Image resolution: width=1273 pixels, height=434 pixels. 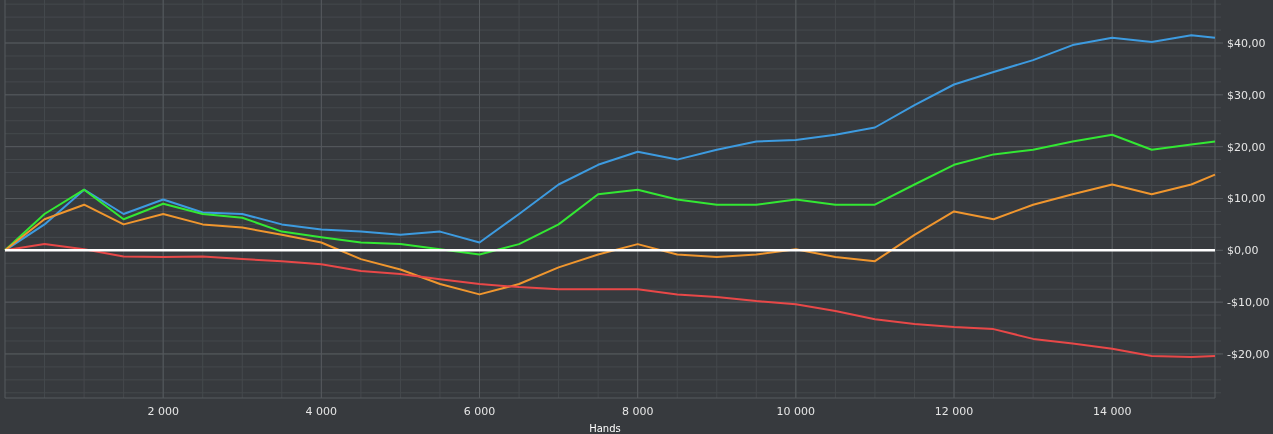 I want to click on x-tick-label: 14 000, so click(x=1112, y=411).